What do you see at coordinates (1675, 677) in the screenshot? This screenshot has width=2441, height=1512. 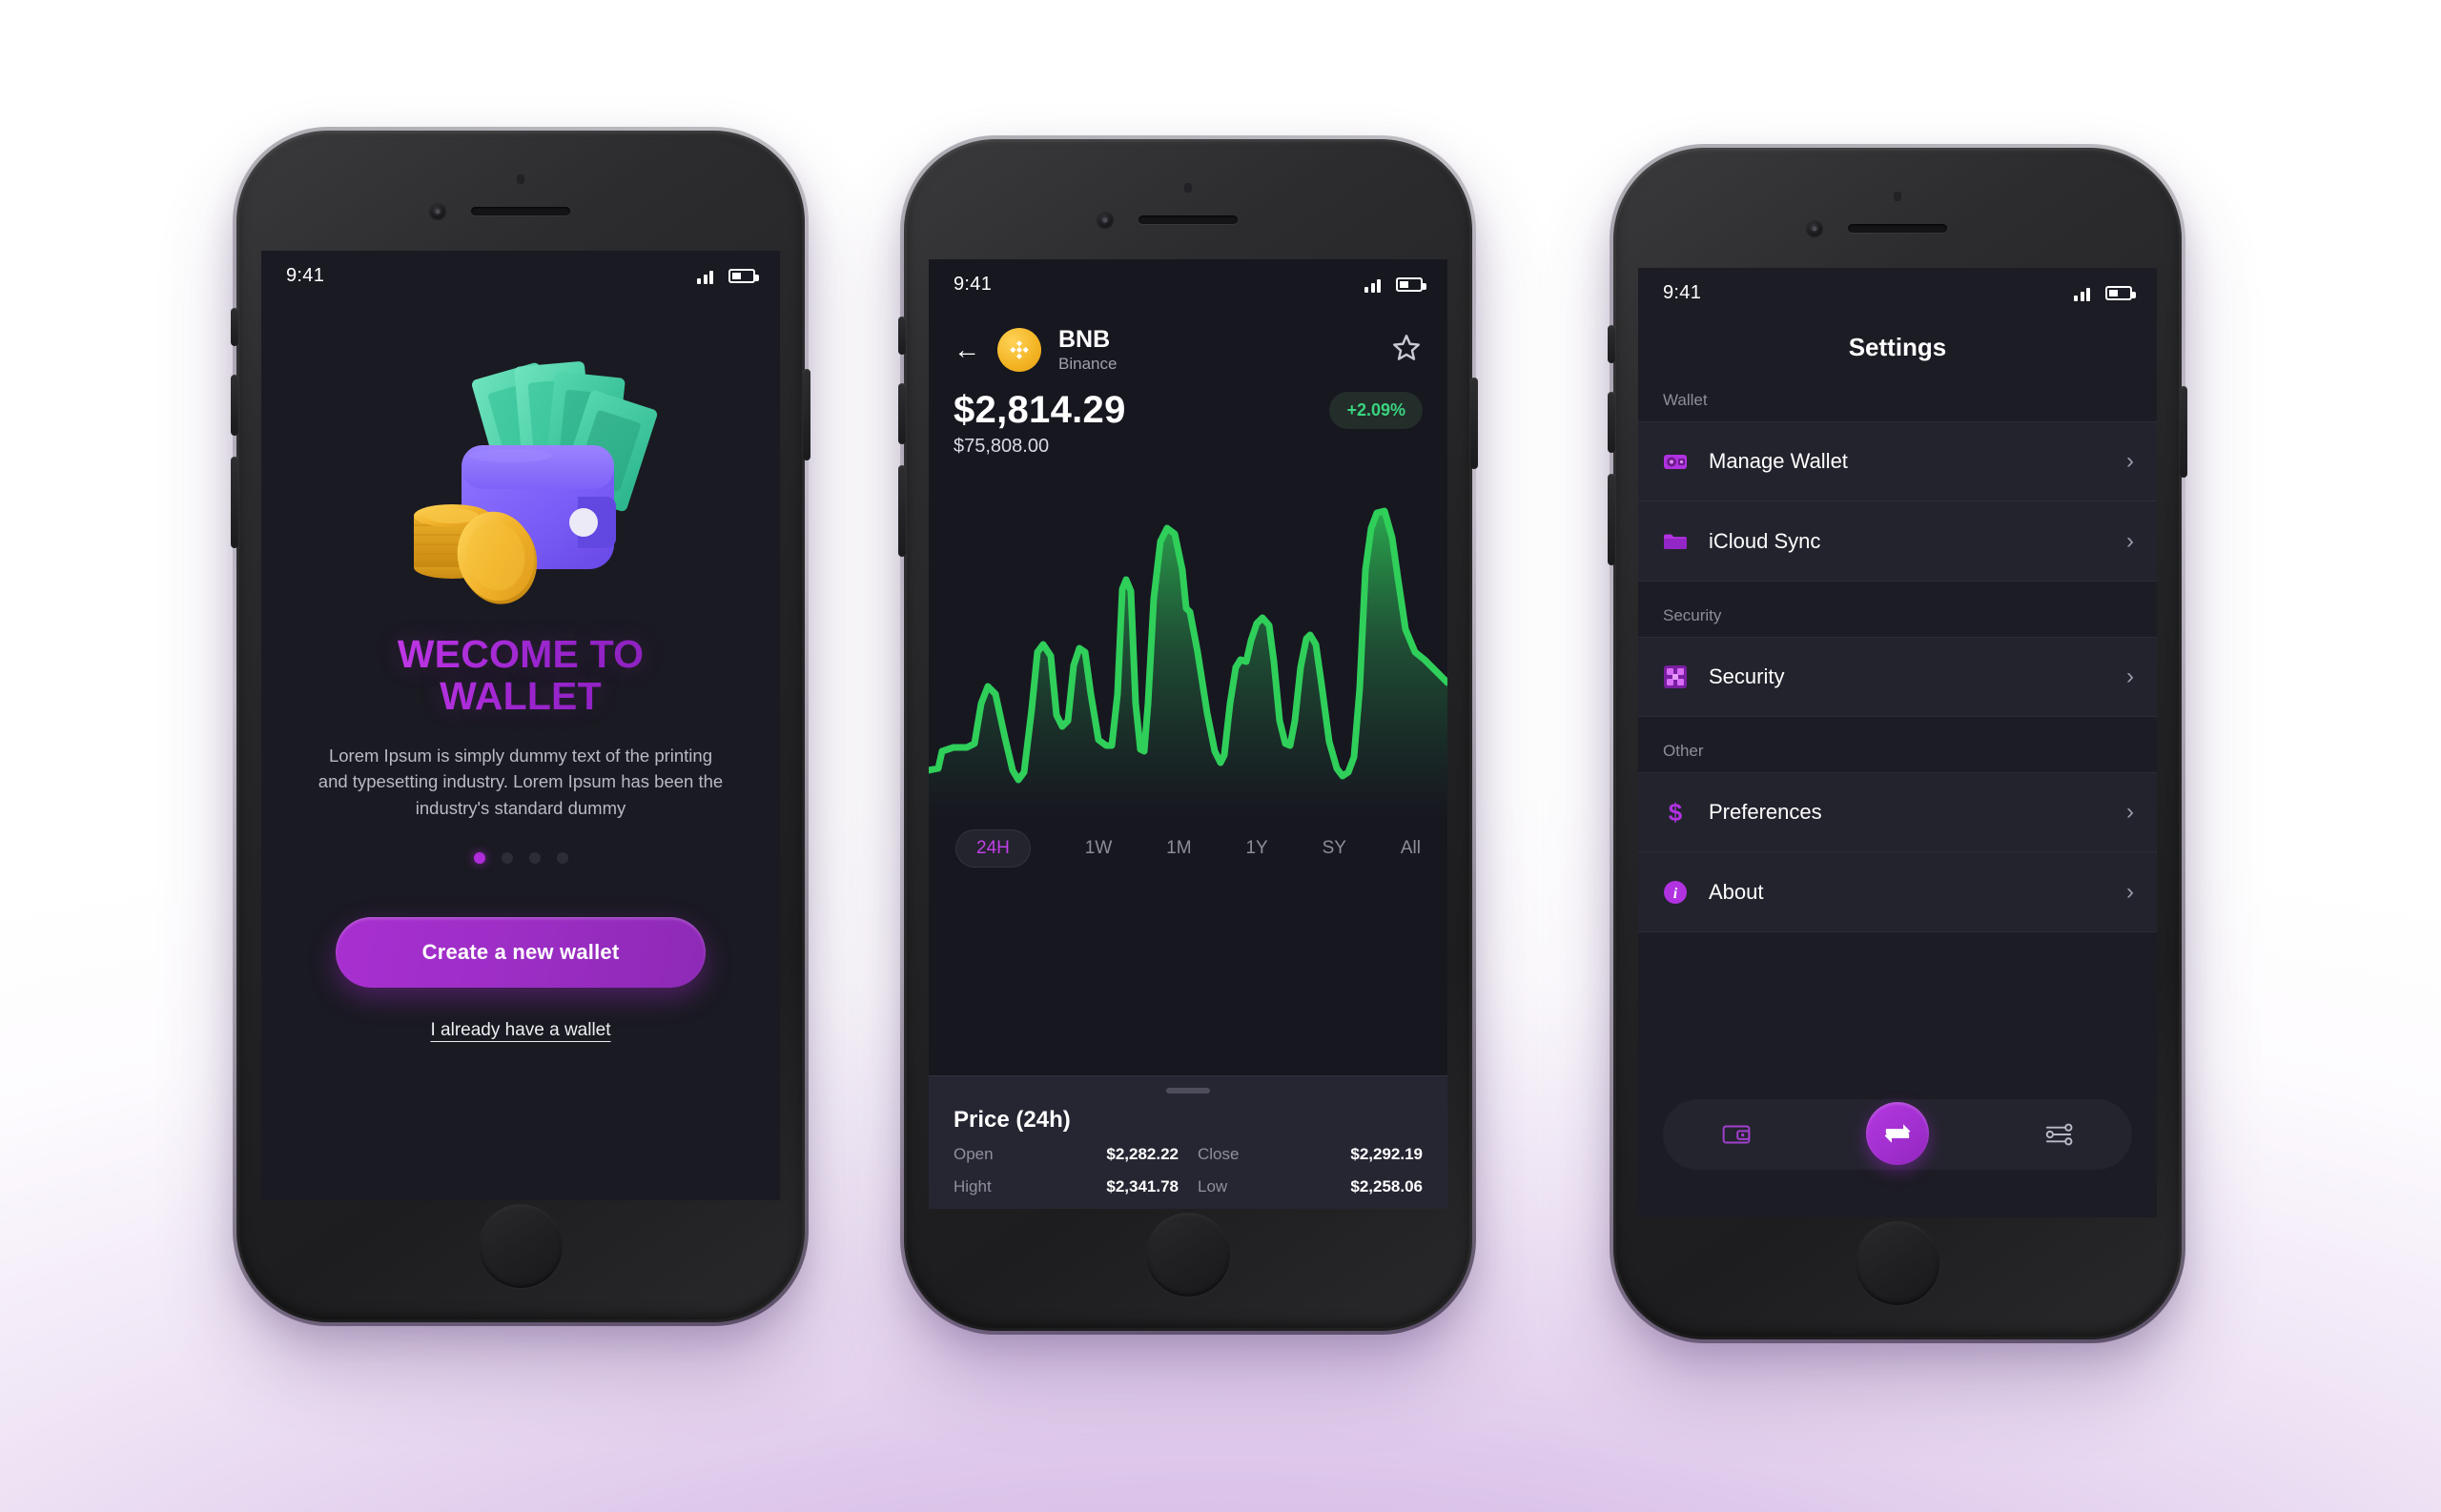 I see `qr-shield-icon` at bounding box center [1675, 677].